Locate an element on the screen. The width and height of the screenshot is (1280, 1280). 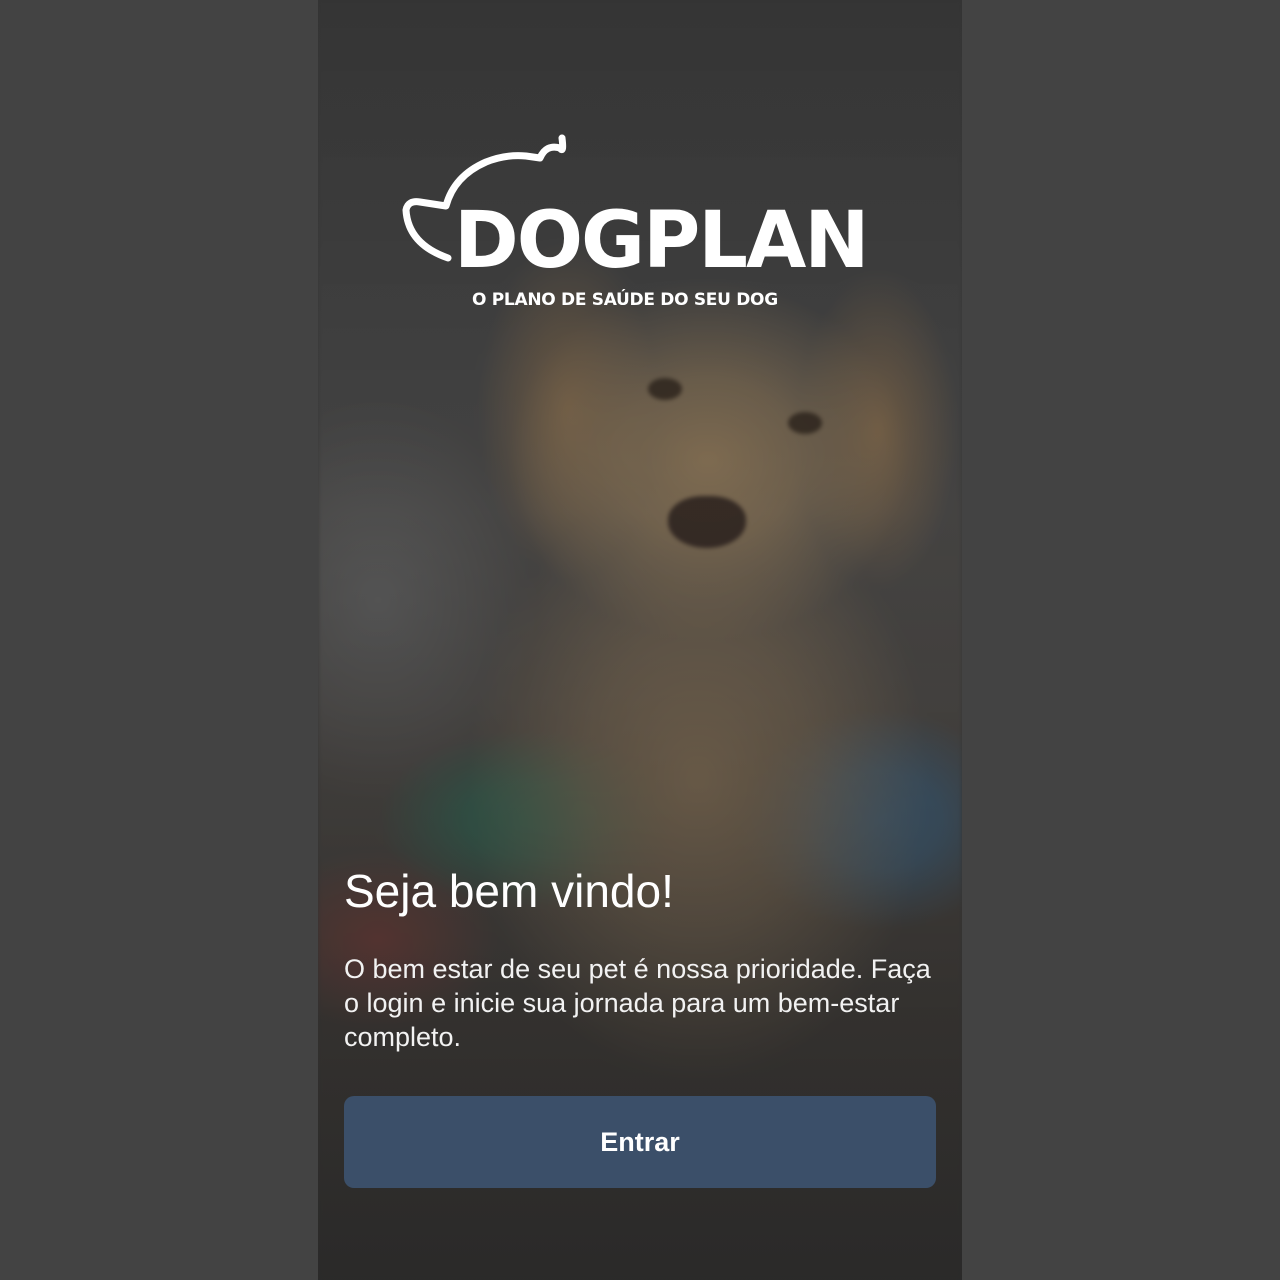
welcome-title: Seja bem vindo! is located at coordinates (509, 891).